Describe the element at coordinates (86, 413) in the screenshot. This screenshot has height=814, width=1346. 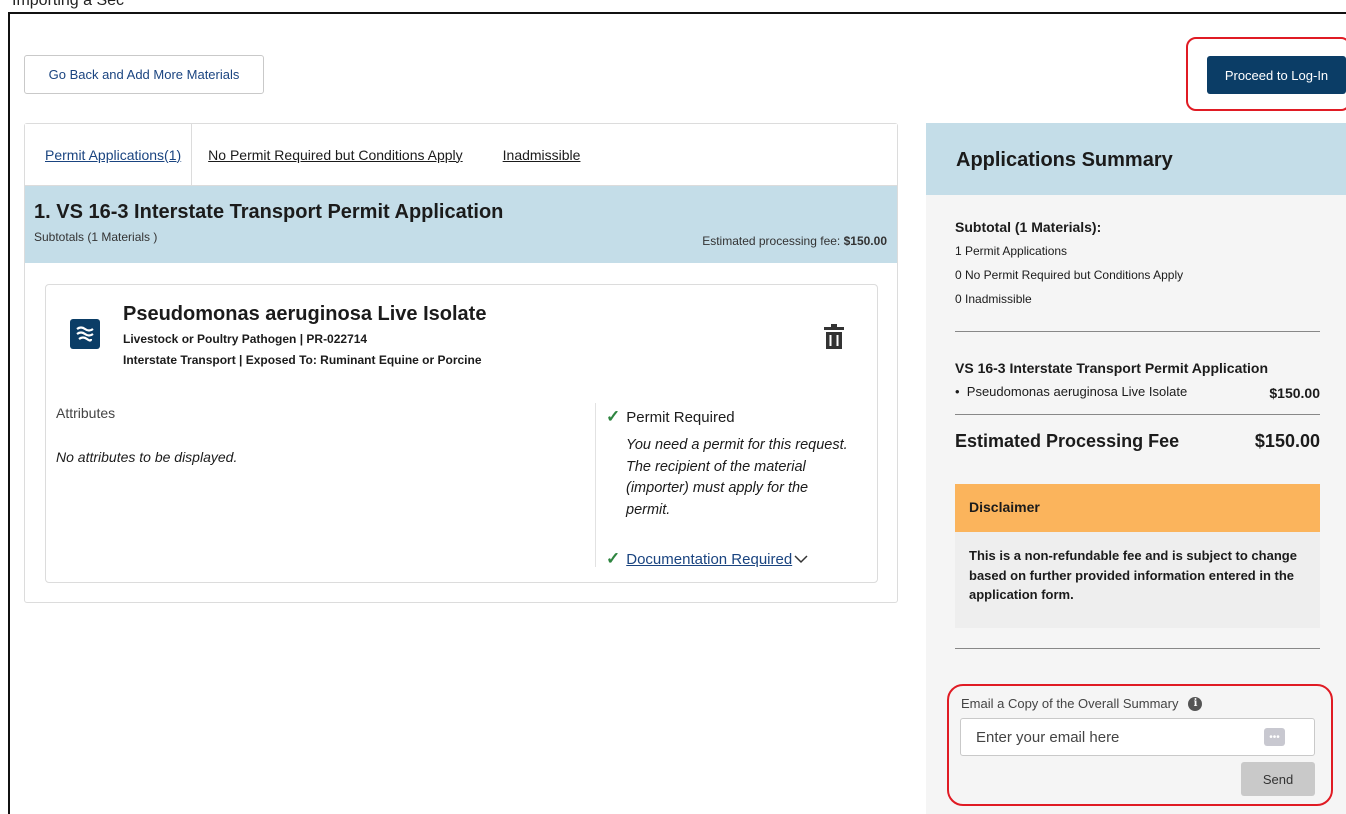
I see `attributes-label: Attributes` at that location.